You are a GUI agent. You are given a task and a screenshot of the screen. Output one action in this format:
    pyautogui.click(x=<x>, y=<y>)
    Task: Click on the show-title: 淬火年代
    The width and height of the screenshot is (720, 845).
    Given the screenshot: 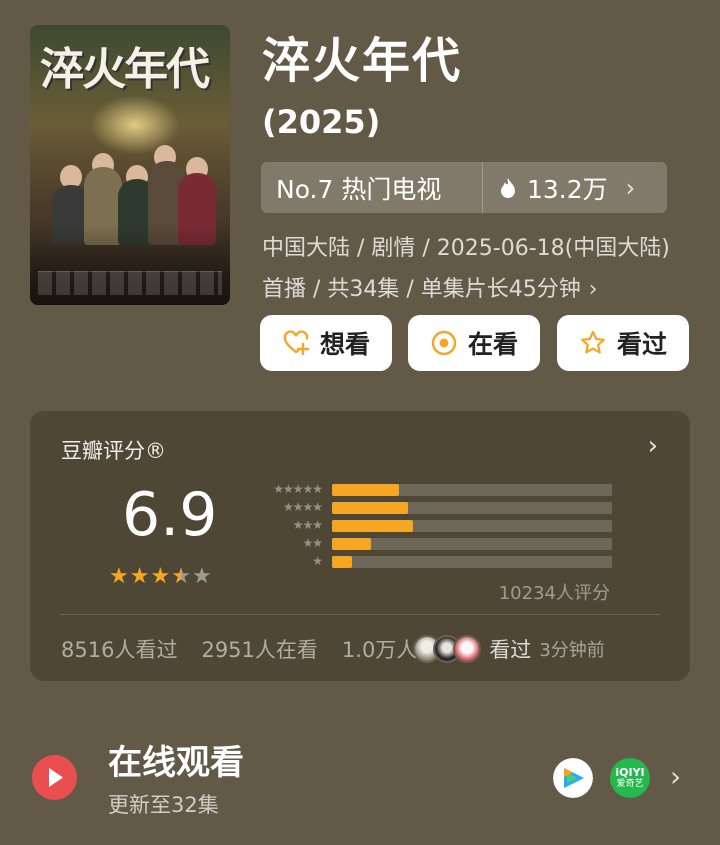 What is the action you would take?
    pyautogui.click(x=362, y=61)
    